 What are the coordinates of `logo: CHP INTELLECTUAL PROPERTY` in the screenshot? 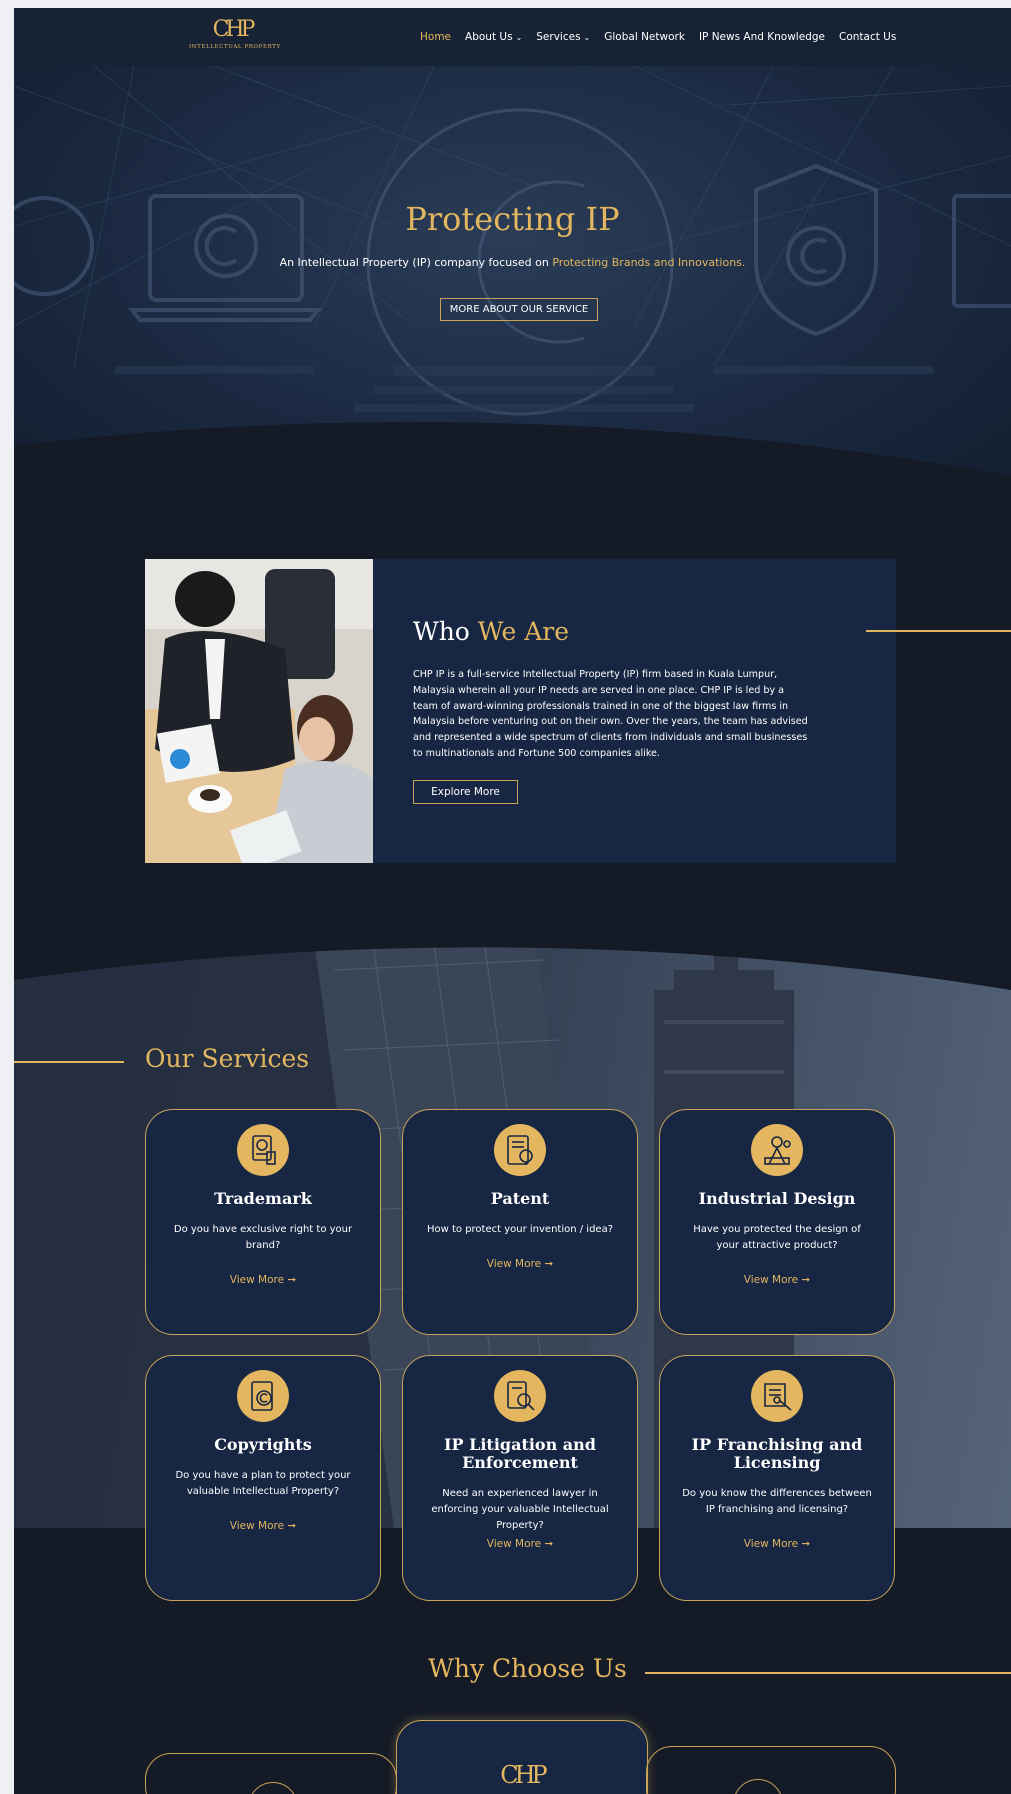 It's located at (235, 34).